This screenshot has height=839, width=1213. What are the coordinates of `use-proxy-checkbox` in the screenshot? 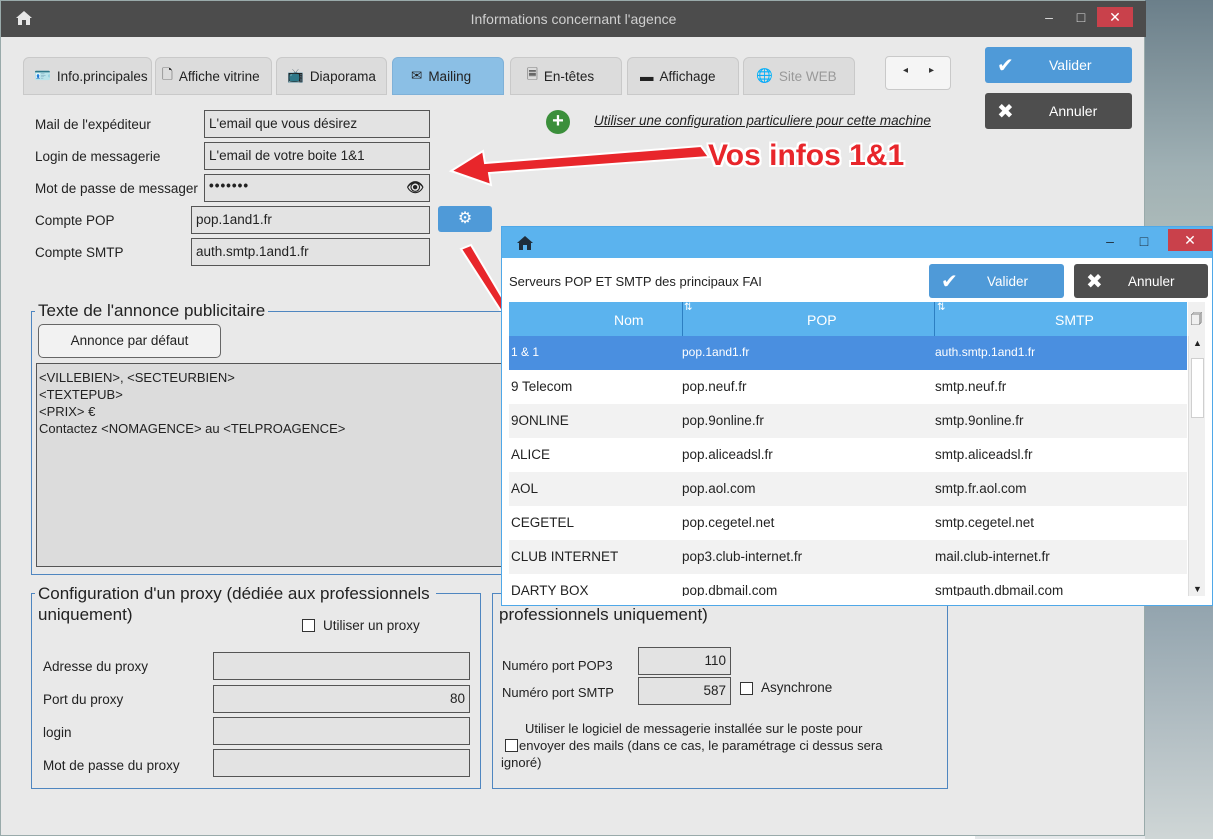 It's located at (308, 625).